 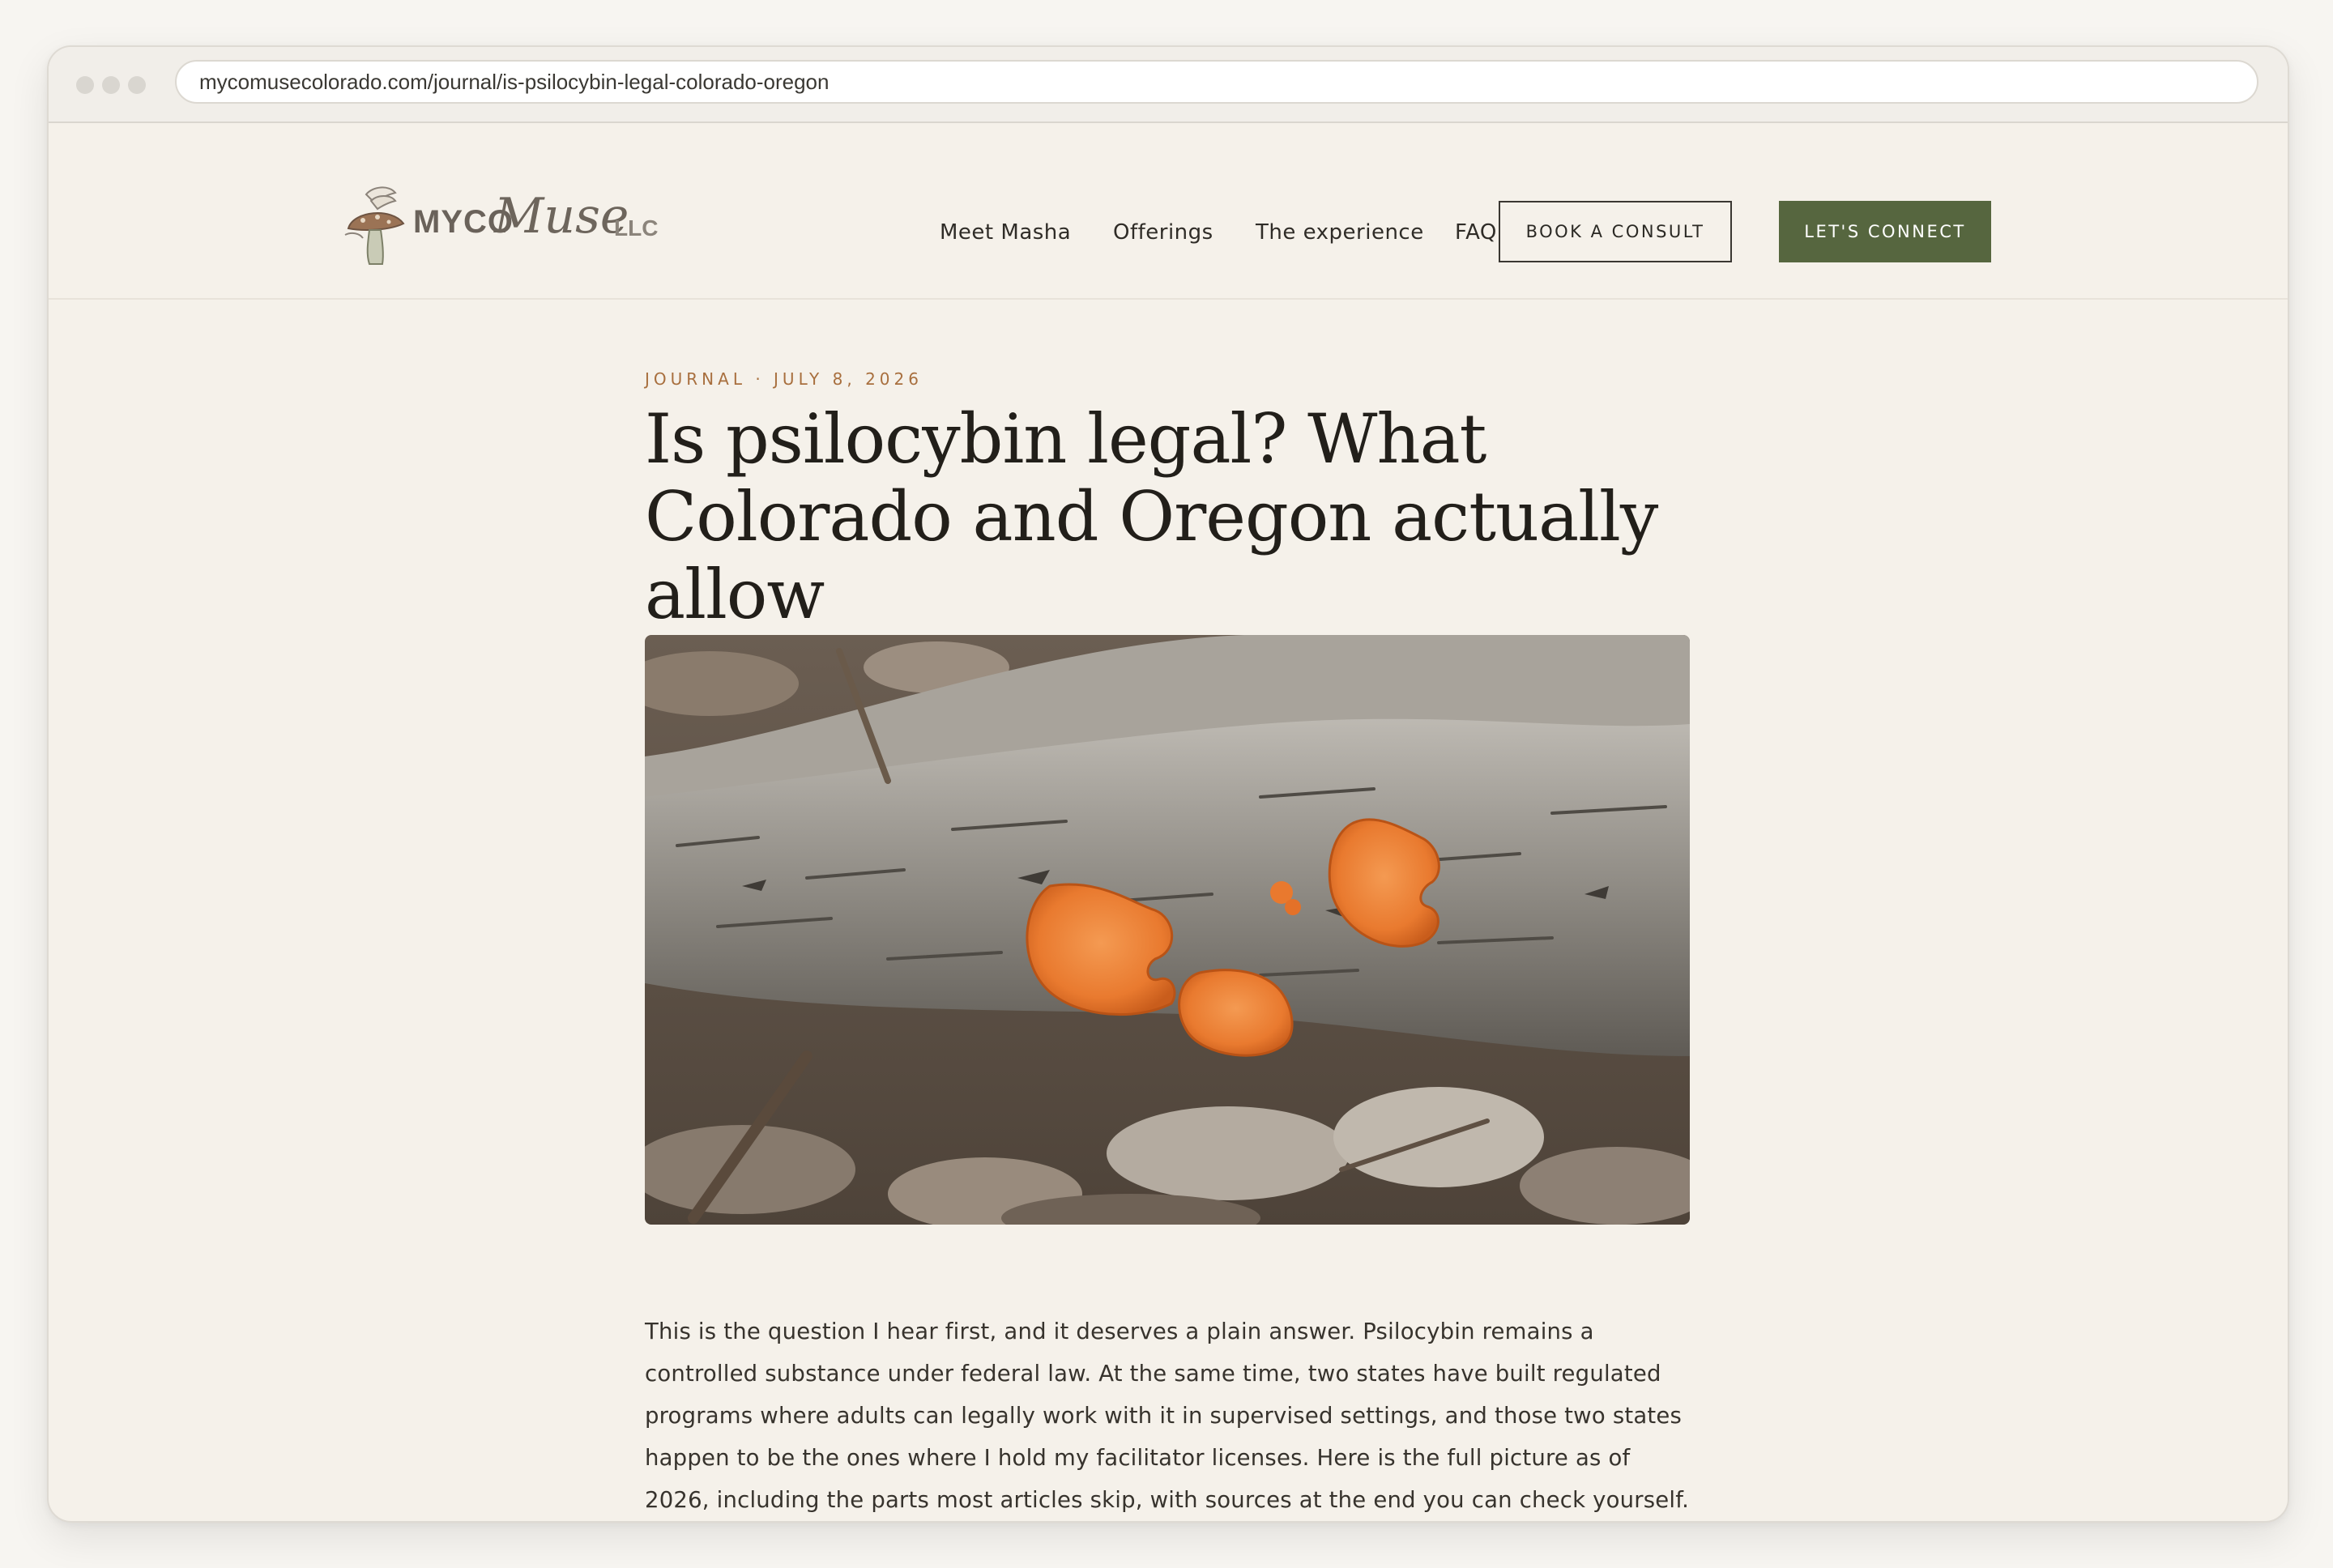 I want to click on site-logo: MYCO Muse LLC, so click(x=512, y=227).